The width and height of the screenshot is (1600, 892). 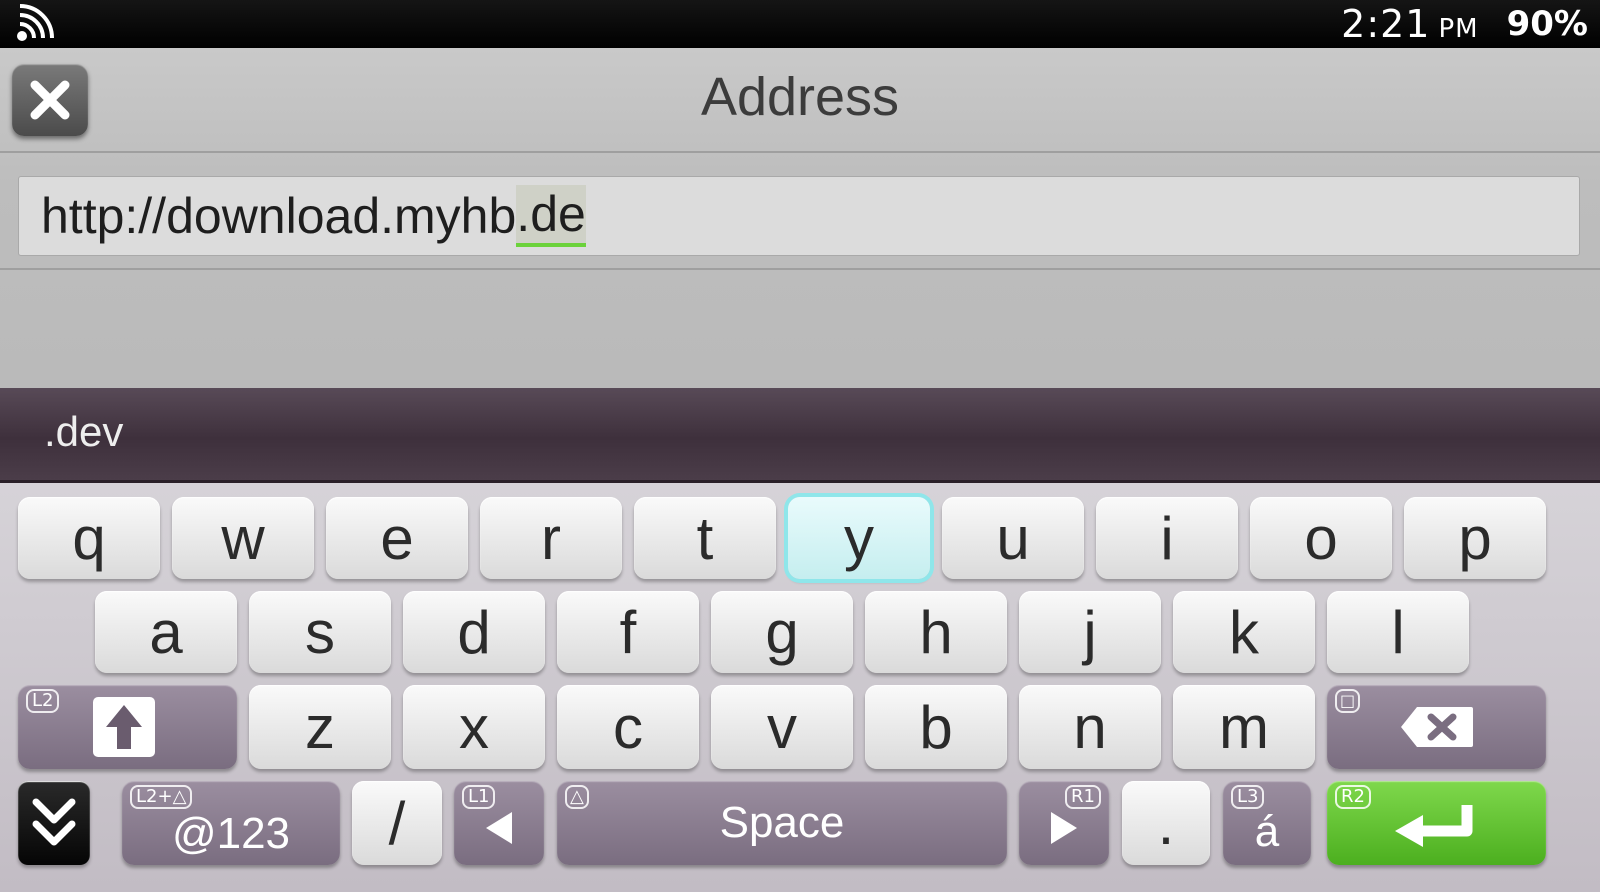 I want to click on key-a: a, so click(x=166, y=632).